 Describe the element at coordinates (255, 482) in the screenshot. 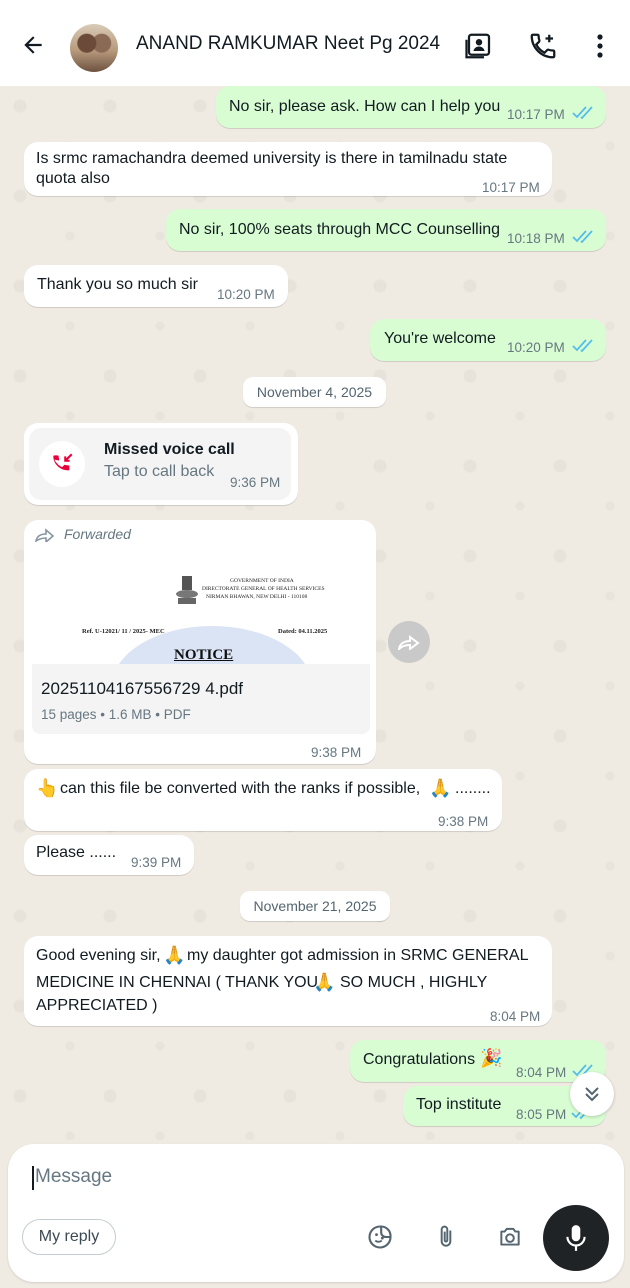

I see `message-time: 9:36 PM` at that location.